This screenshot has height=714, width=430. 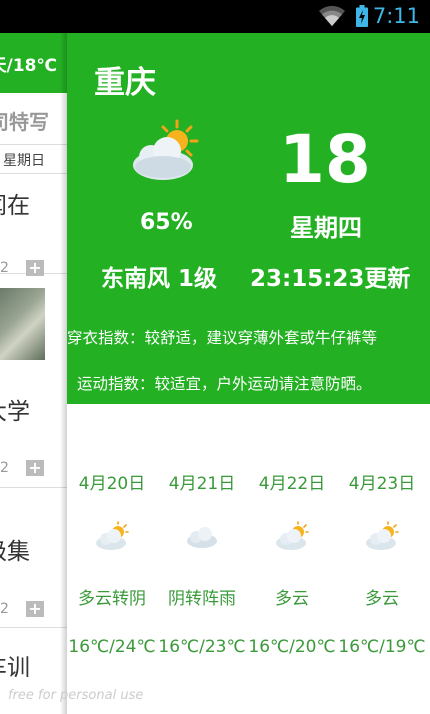 What do you see at coordinates (15, 668) in the screenshot?
I see `list-item-title: 车训` at bounding box center [15, 668].